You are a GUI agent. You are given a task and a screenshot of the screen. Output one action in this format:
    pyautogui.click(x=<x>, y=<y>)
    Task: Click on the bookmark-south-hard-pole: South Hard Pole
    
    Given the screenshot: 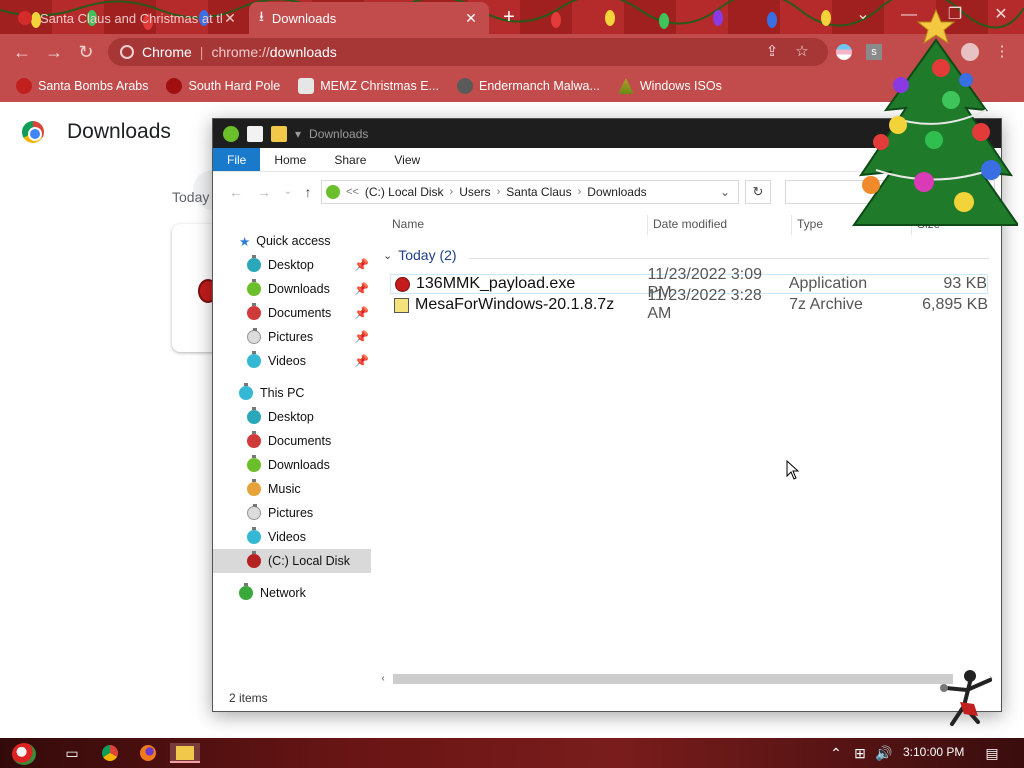 What is the action you would take?
    pyautogui.click(x=223, y=86)
    